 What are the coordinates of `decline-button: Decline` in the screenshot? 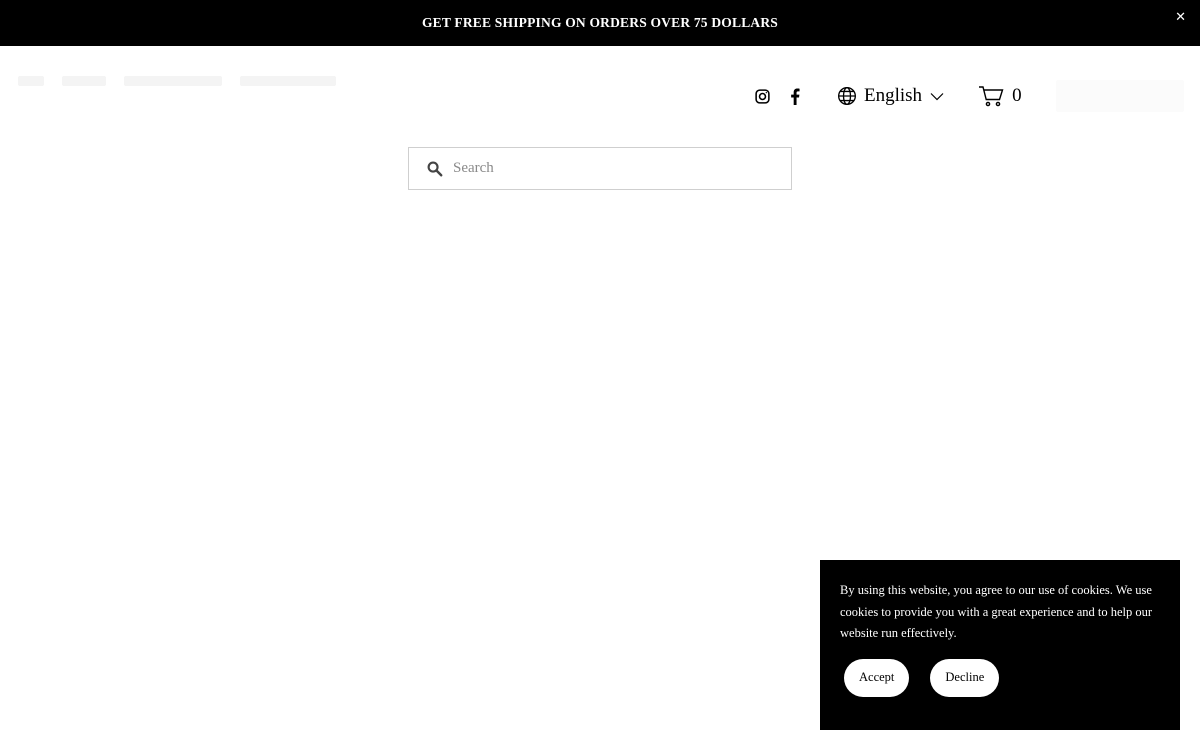 It's located at (965, 677).